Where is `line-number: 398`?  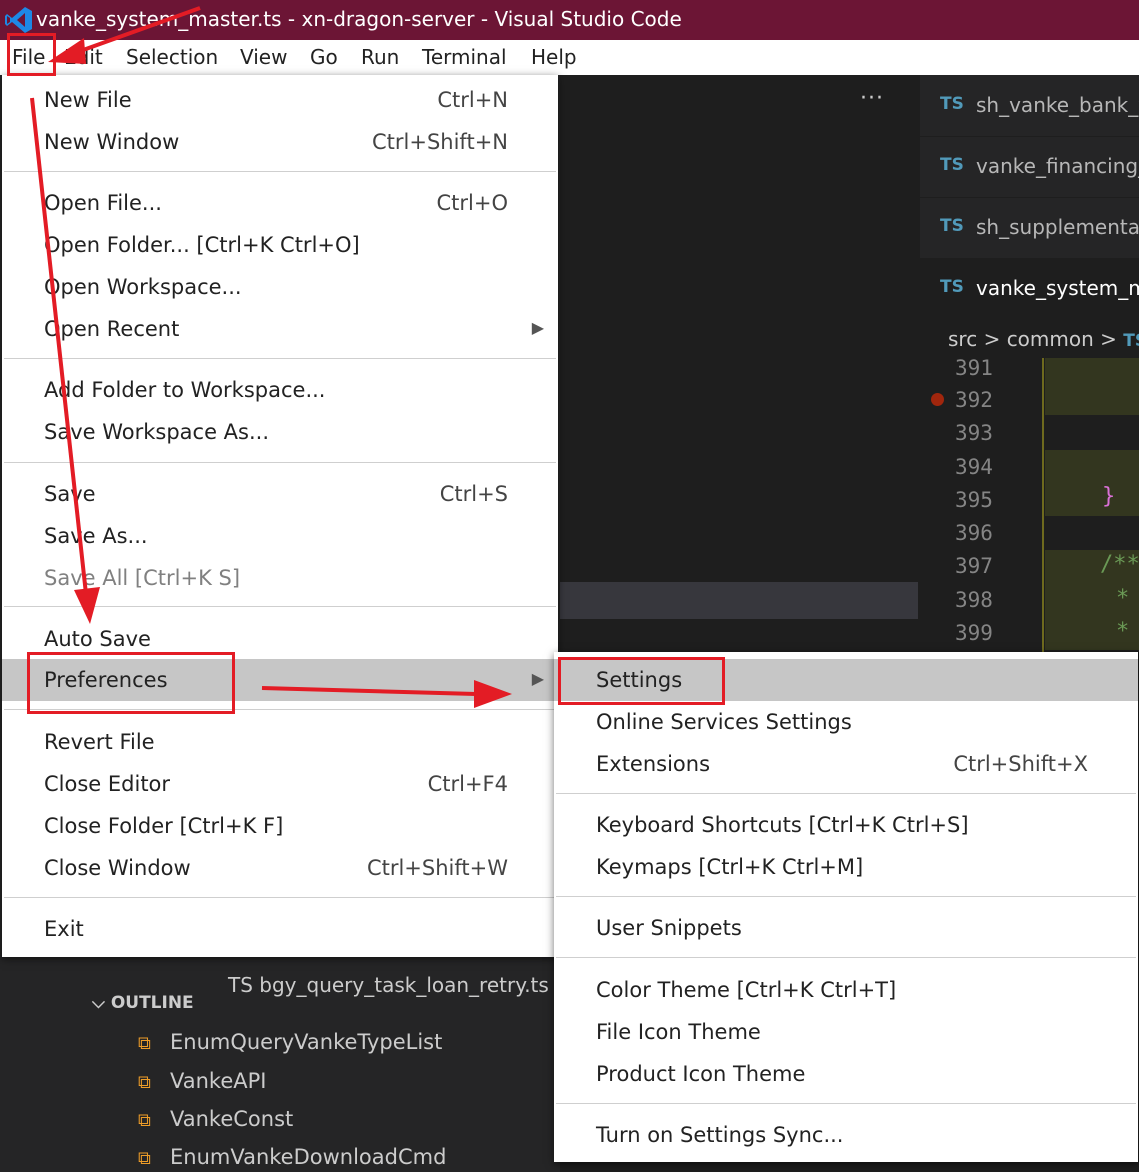 line-number: 398 is located at coordinates (974, 600).